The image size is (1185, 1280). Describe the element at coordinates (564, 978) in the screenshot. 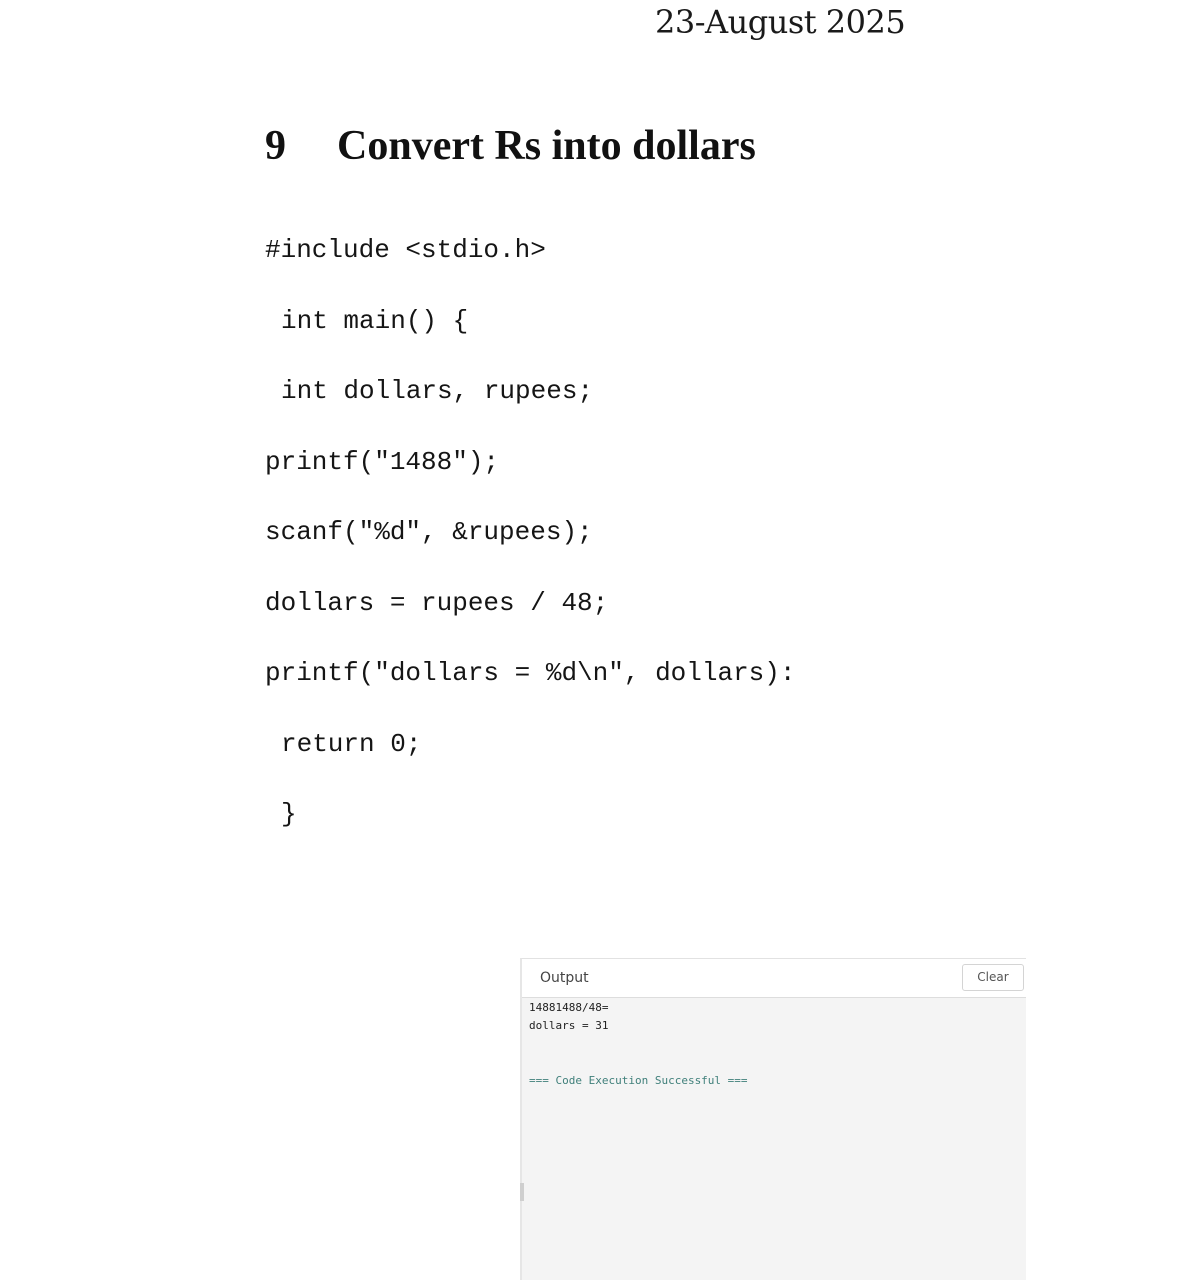

I see `output-title: Output` at that location.